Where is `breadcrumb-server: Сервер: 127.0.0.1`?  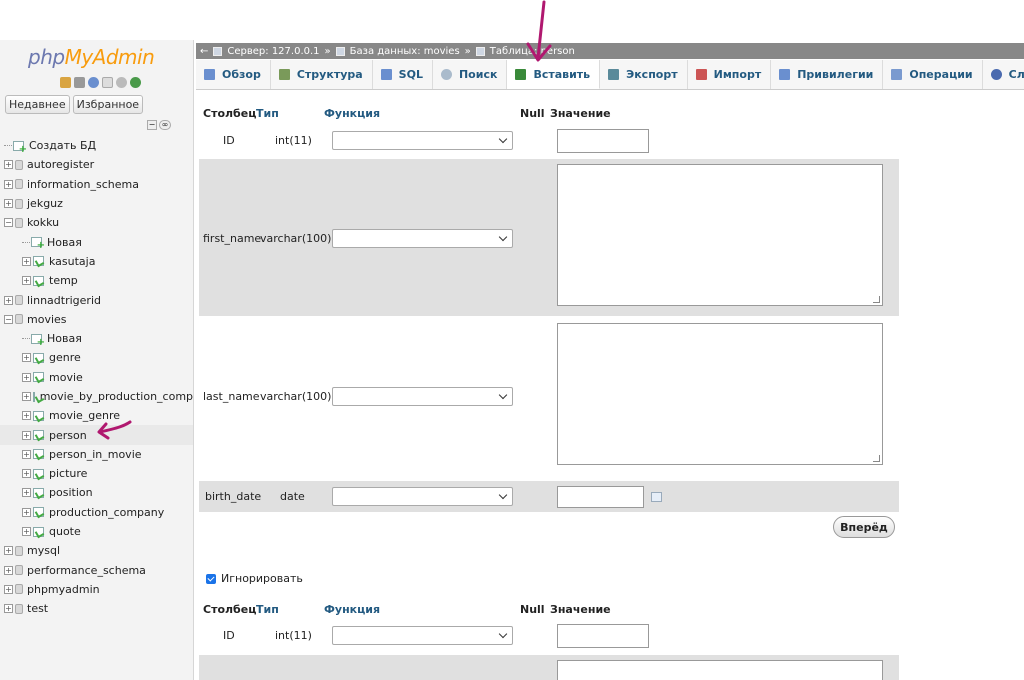
breadcrumb-server: Сервер: 127.0.0.1 is located at coordinates (273, 51).